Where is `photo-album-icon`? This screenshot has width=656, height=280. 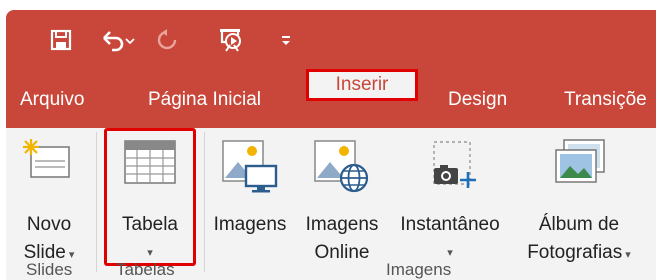
photo-album-icon is located at coordinates (580, 161).